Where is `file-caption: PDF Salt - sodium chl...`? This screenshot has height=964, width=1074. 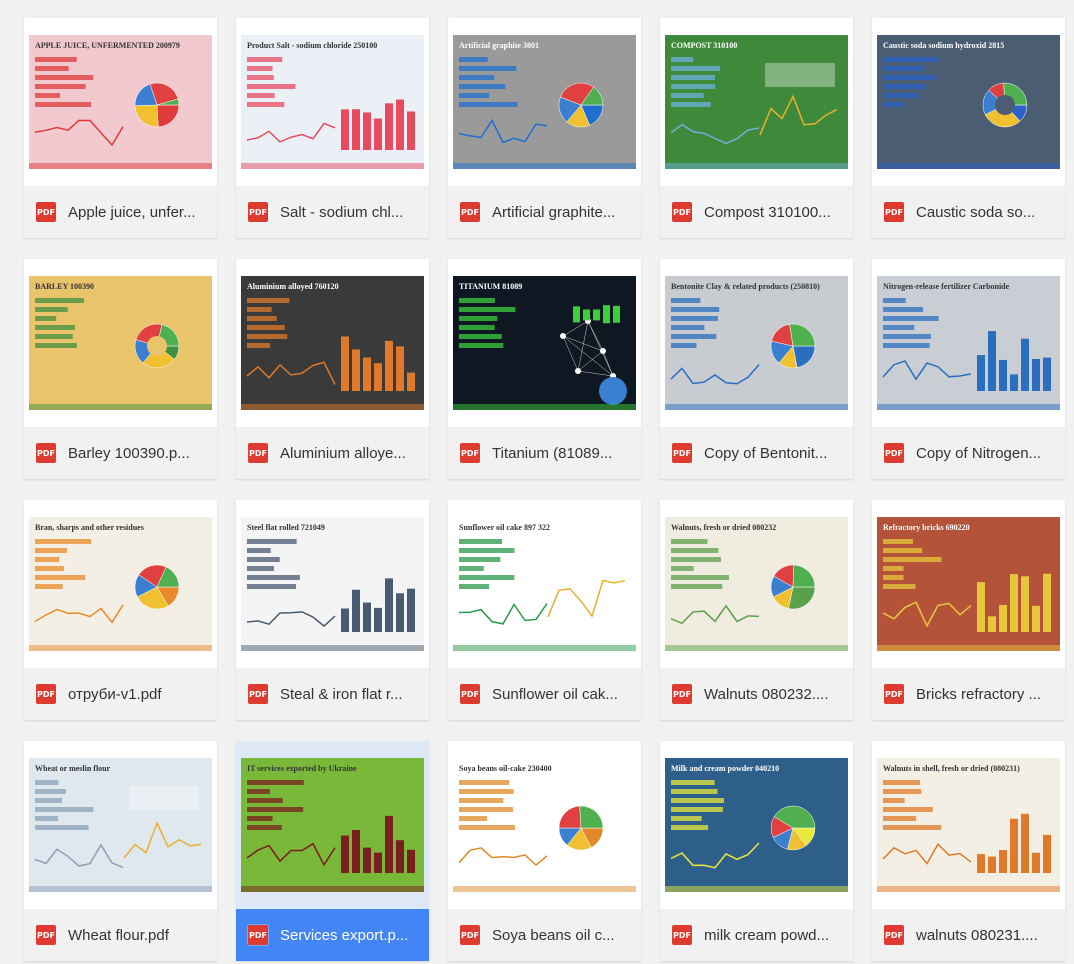
file-caption: PDF Salt - sodium chl... is located at coordinates (332, 212).